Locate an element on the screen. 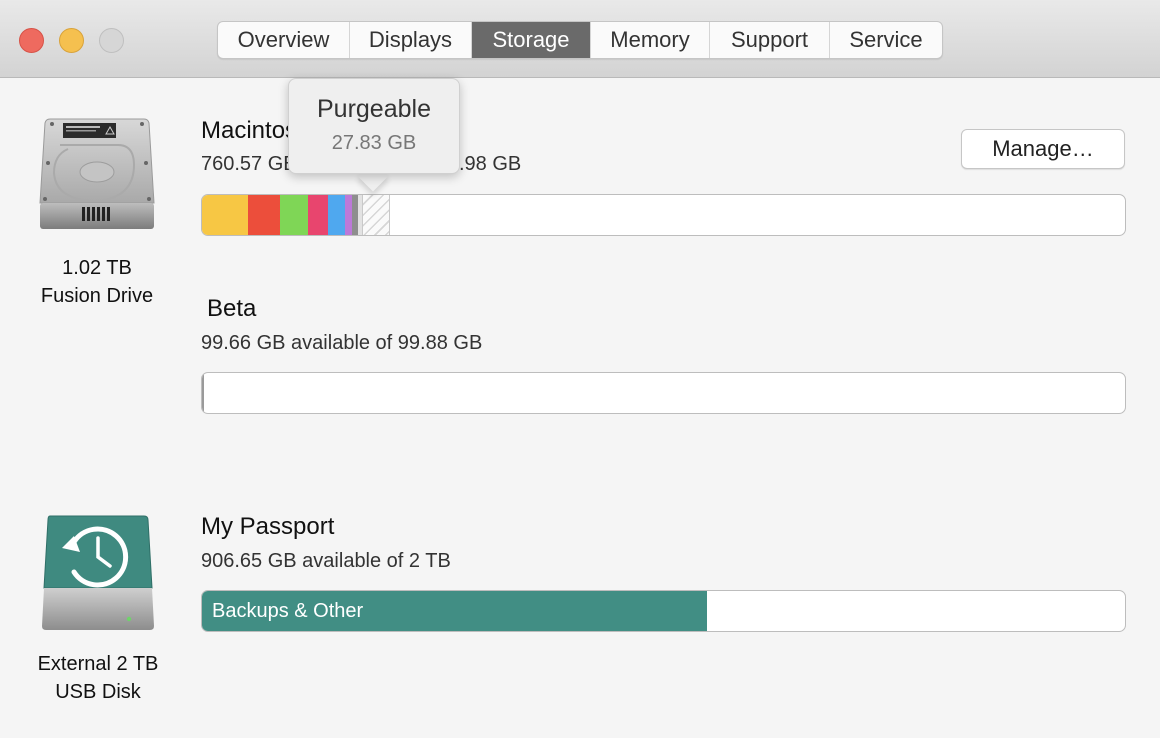 The width and height of the screenshot is (1160, 738). disk-type: Fusion Drive is located at coordinates (97, 296).